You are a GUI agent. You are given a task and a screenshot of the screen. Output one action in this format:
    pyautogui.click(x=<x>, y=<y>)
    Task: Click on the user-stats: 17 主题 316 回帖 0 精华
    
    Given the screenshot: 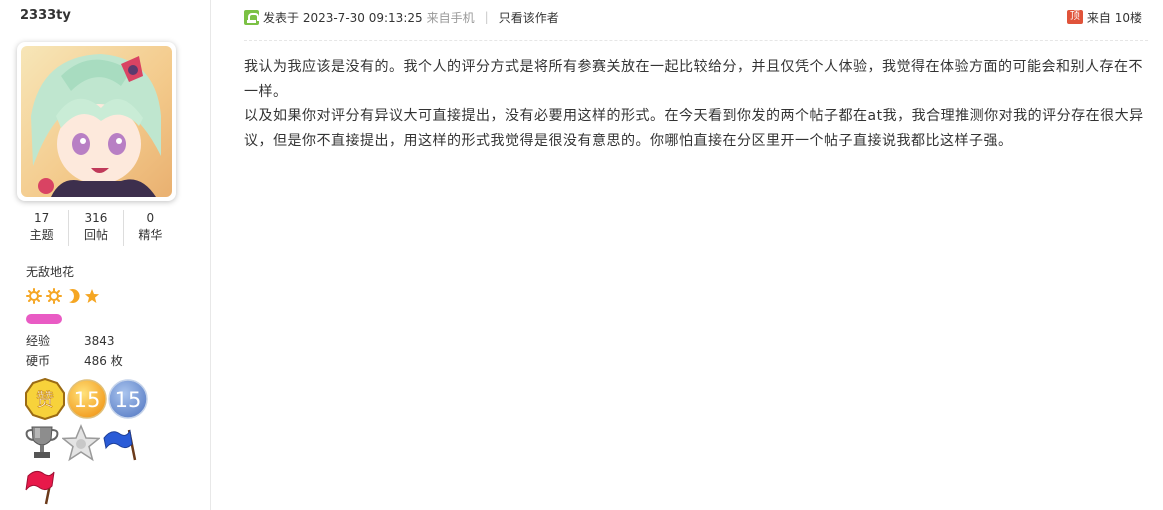 What is the action you would take?
    pyautogui.click(x=96, y=228)
    